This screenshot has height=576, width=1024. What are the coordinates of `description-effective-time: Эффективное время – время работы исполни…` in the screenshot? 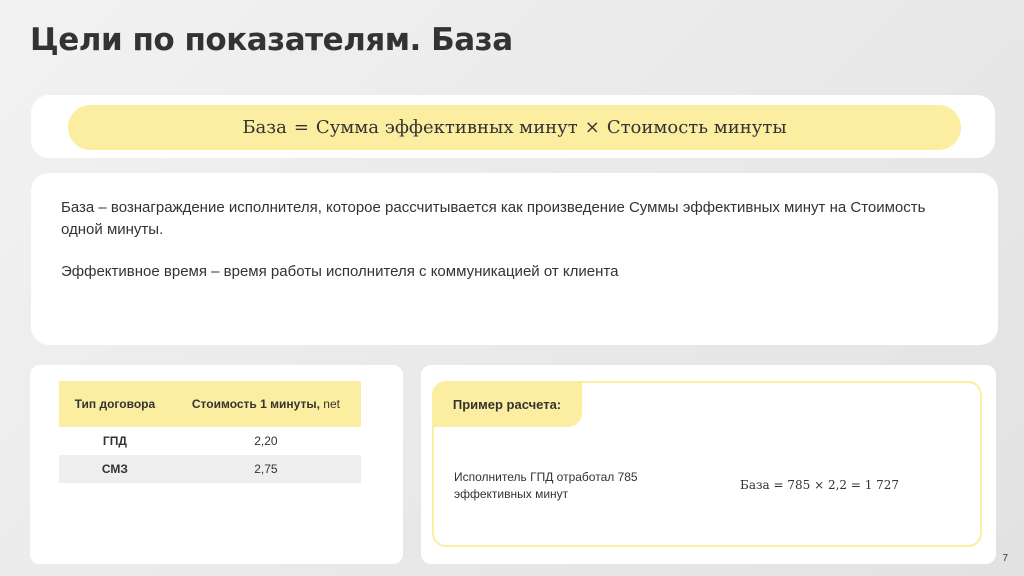 It's located at (340, 271).